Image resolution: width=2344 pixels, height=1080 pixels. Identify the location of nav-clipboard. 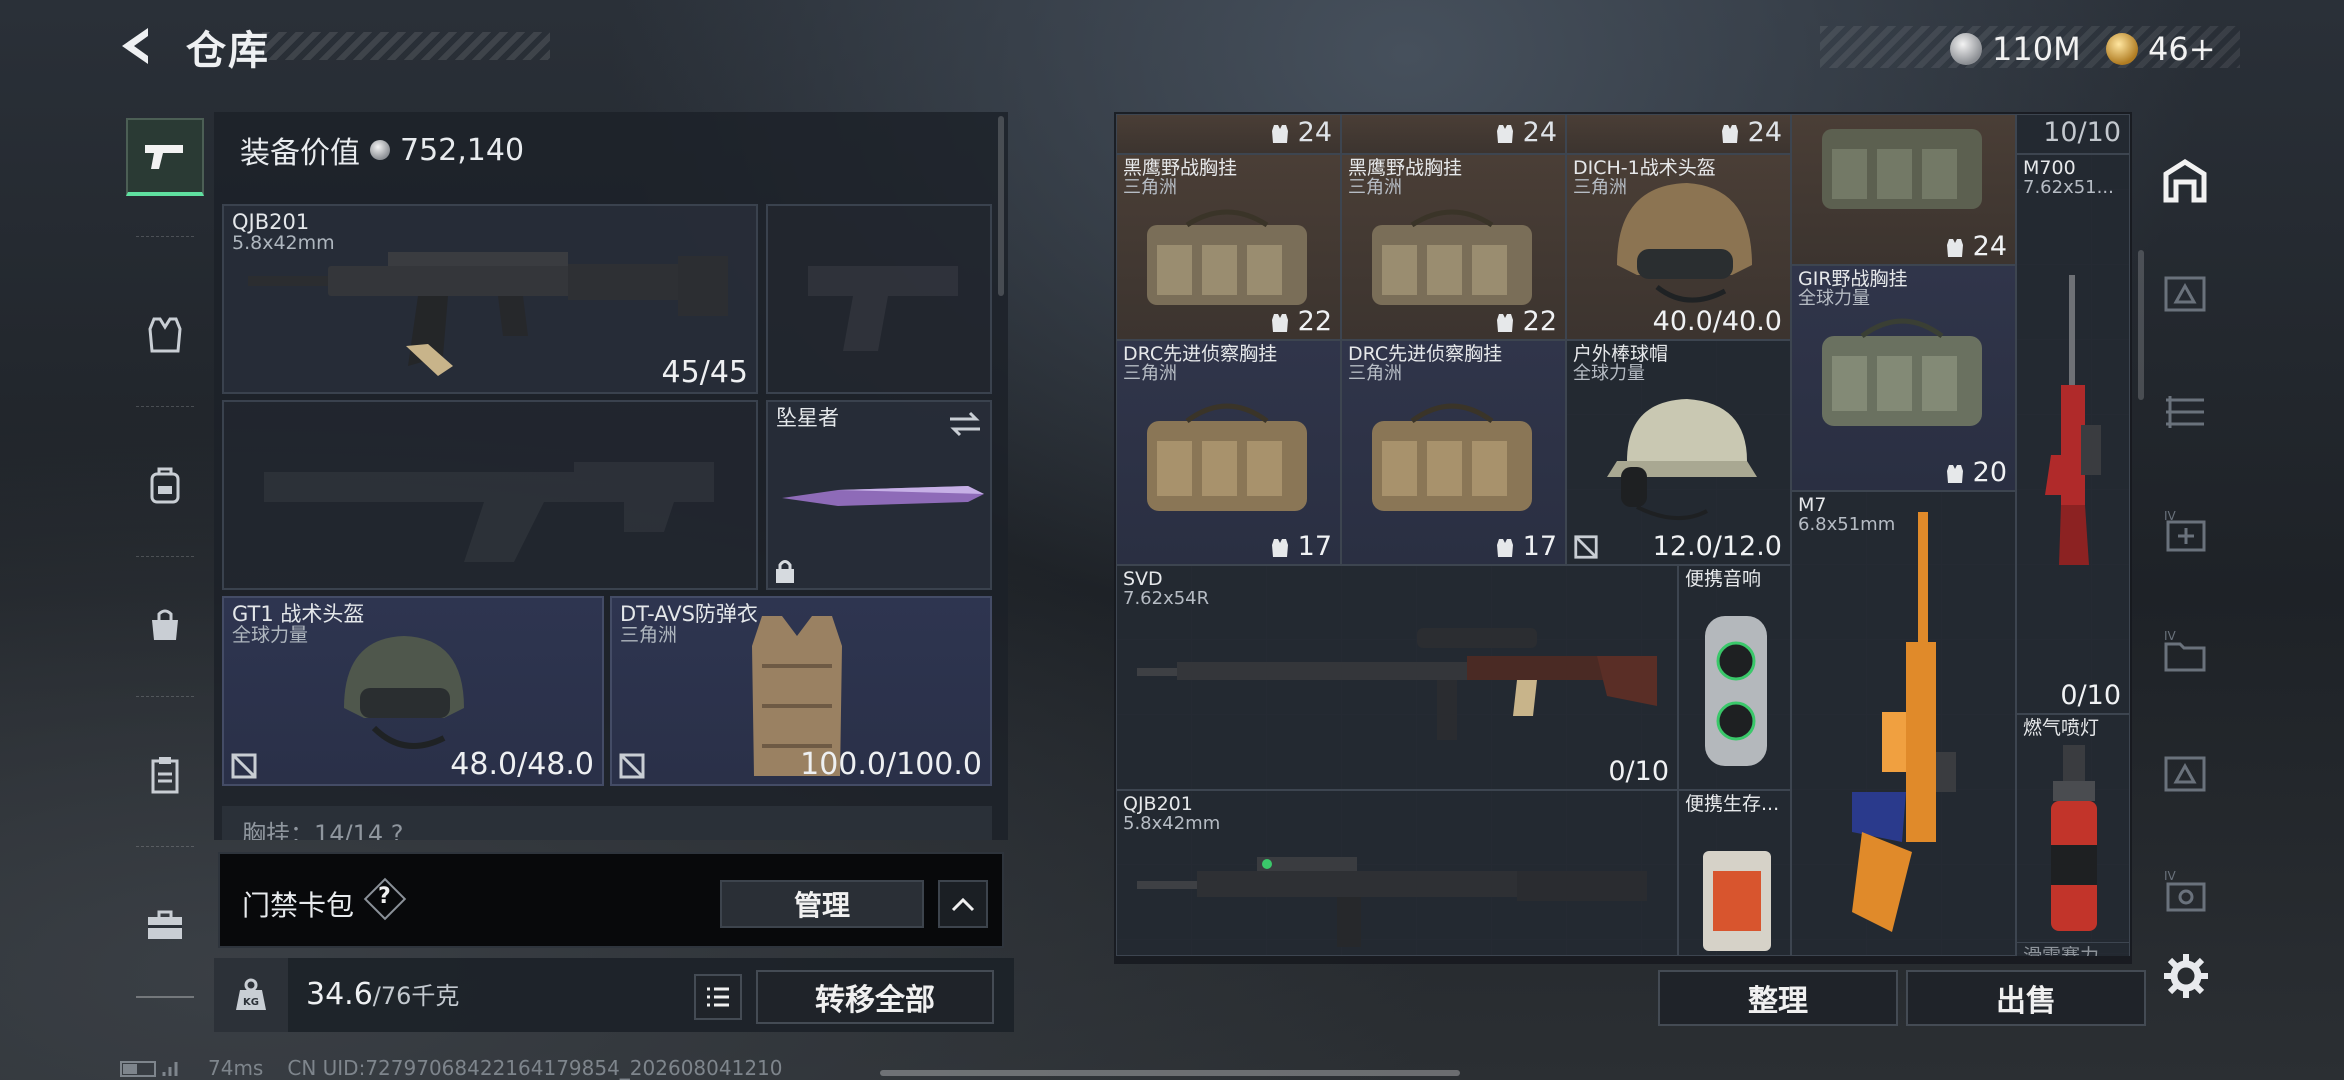
(165, 775).